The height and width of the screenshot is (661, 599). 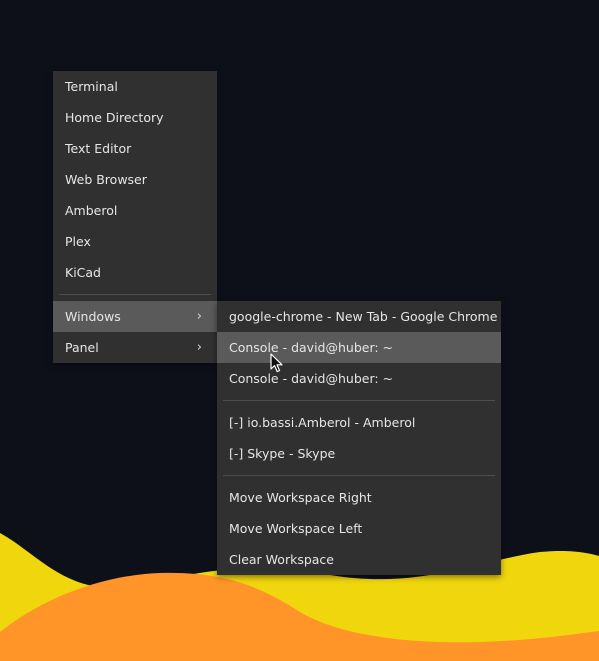 What do you see at coordinates (359, 497) in the screenshot?
I see `action-move-workspace-right: Move Workspace Right` at bounding box center [359, 497].